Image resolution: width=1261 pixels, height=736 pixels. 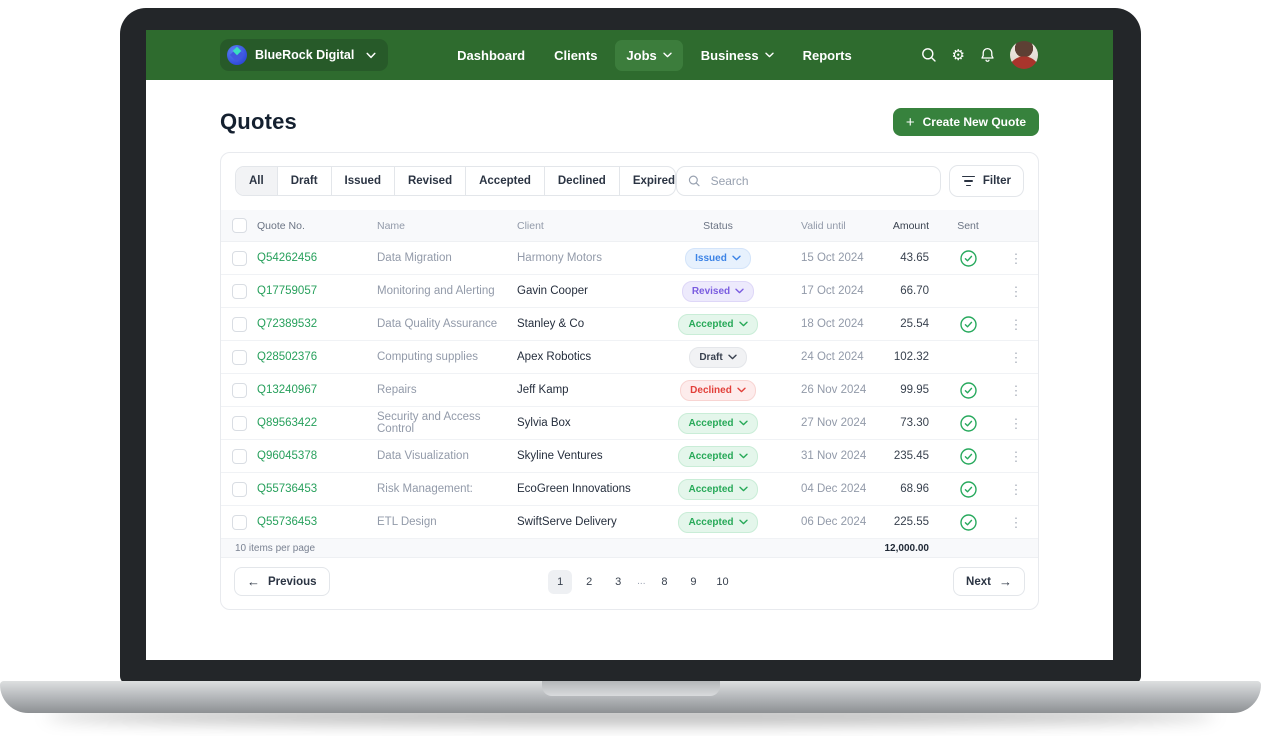 I want to click on nav-item-label: Jobs, so click(x=641, y=55).